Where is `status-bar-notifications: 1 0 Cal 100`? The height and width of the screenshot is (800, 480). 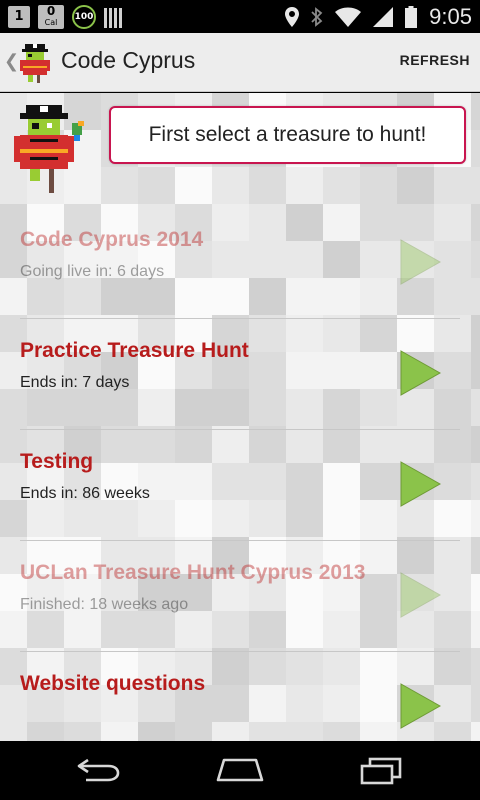 status-bar-notifications: 1 0 Cal 100 is located at coordinates (65, 16).